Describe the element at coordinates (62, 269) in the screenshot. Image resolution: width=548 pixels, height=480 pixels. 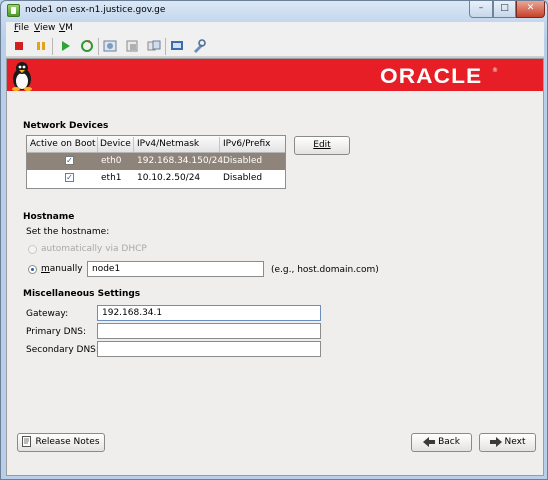
I see `manual-radio-label: manually` at that location.